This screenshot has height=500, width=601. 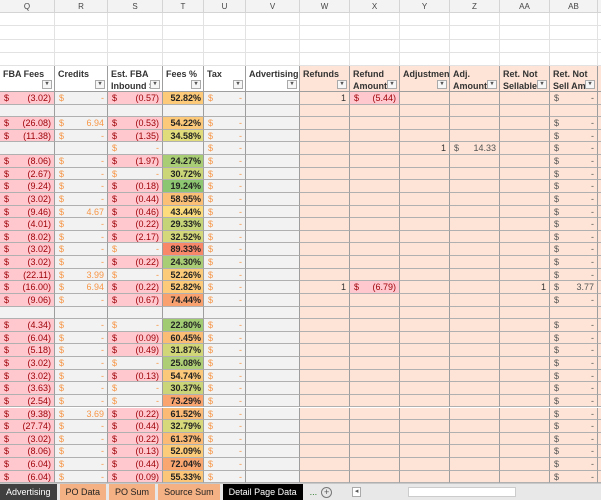 I want to click on cell-fba-fees: $ (6.04), so click(x=27, y=338).